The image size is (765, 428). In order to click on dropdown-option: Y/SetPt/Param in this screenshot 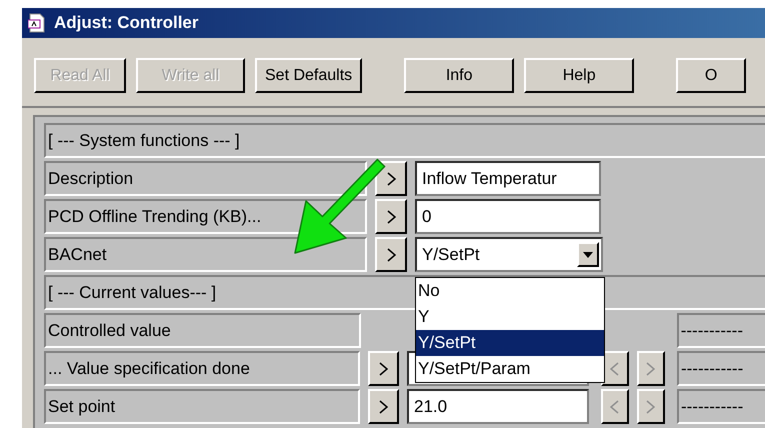, I will do `click(510, 369)`.